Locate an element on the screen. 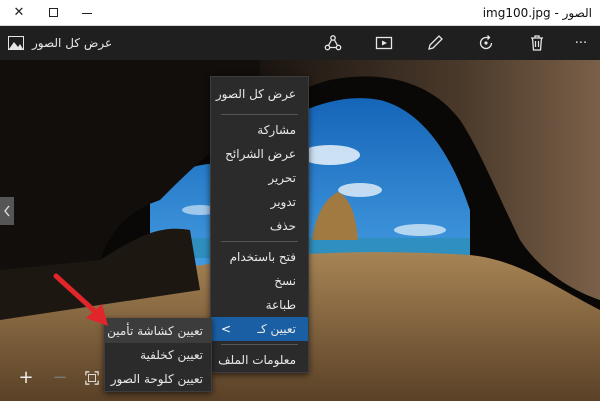 Image resolution: width=600 pixels, height=401 pixels. menu-item-delete: حذف is located at coordinates (259, 226).